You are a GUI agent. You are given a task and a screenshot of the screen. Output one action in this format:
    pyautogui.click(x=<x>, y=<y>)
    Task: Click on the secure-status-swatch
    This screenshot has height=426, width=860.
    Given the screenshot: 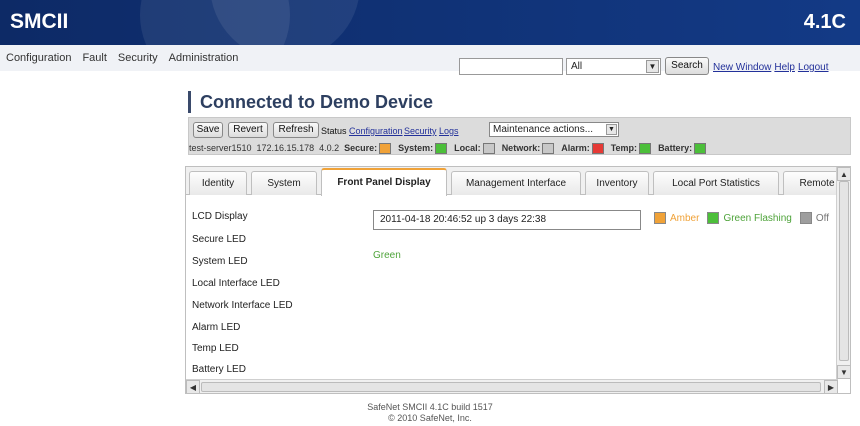 What is the action you would take?
    pyautogui.click(x=385, y=148)
    